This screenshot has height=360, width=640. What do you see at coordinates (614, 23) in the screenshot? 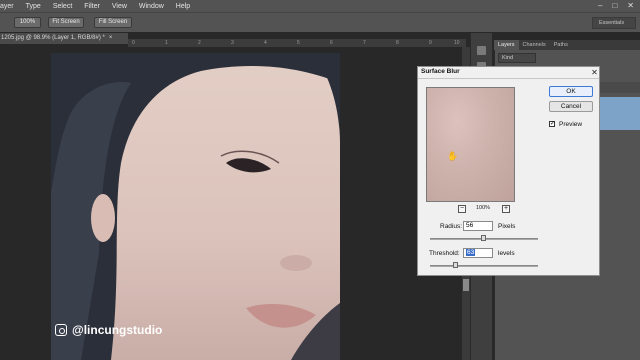
I see `workspace-select: Essentials` at bounding box center [614, 23].